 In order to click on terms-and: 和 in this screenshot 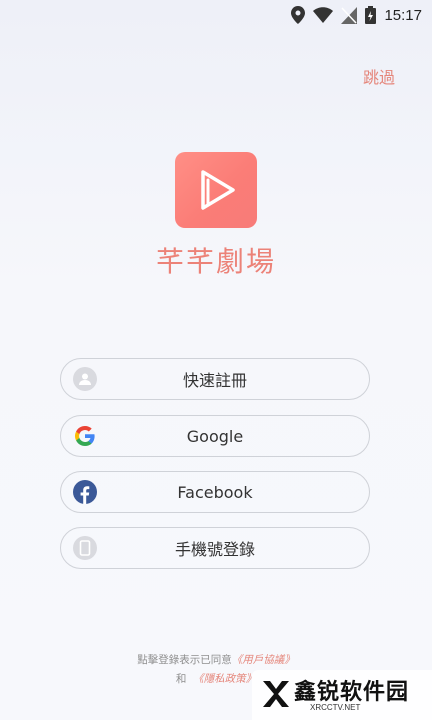, I will do `click(181, 679)`.